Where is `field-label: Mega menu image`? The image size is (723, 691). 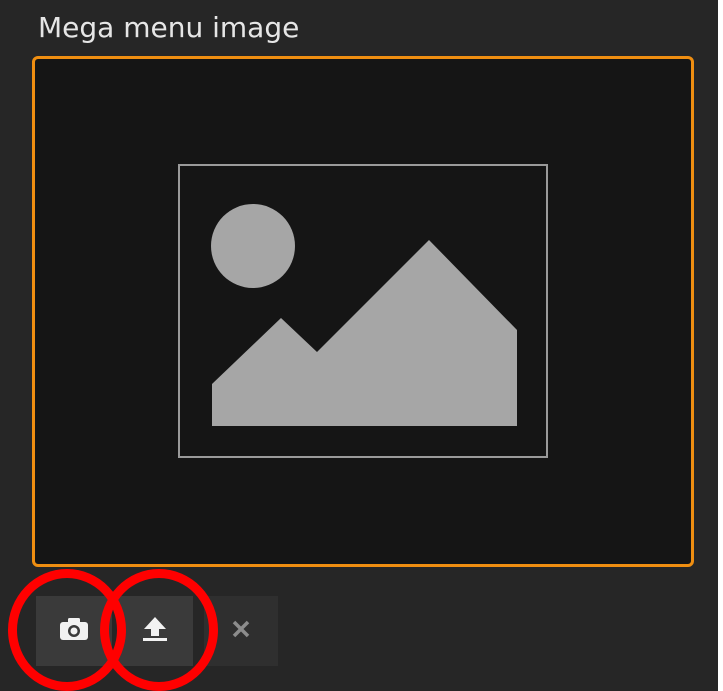 field-label: Mega menu image is located at coordinates (169, 27).